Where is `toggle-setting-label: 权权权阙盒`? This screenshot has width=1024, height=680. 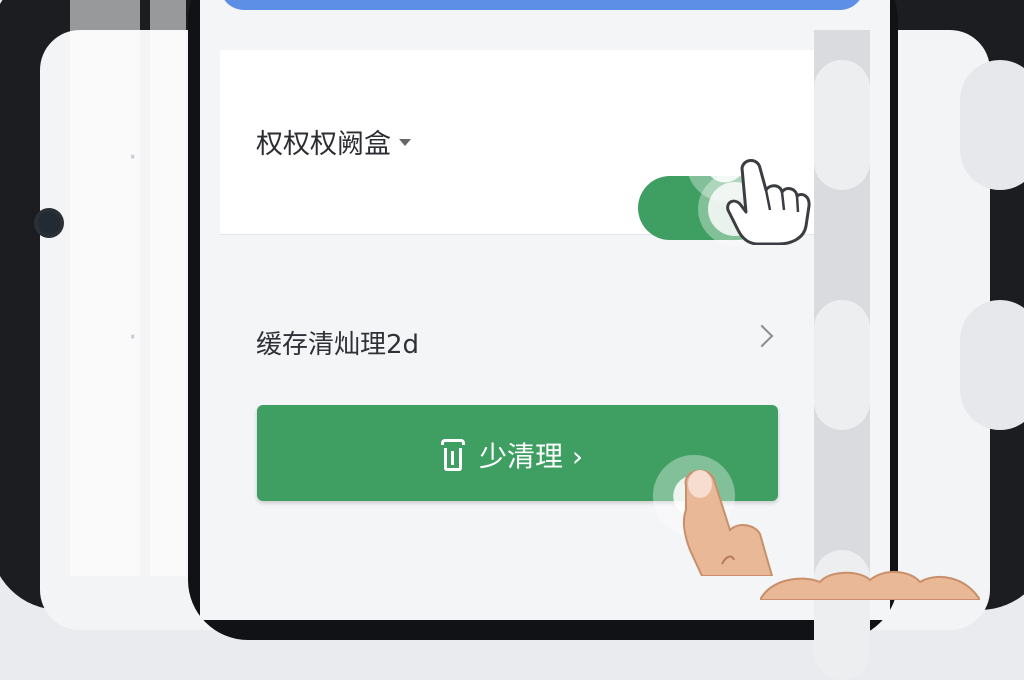
toggle-setting-label: 权权权阙盒 is located at coordinates (333, 141).